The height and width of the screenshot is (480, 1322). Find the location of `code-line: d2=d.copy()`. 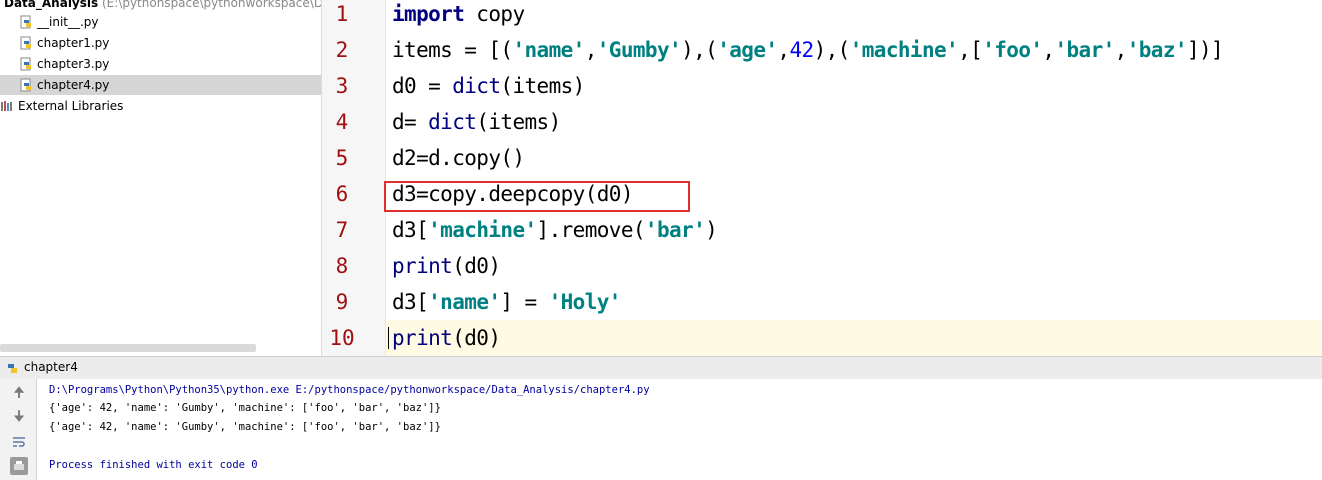

code-line: d2=d.copy() is located at coordinates (458, 158).